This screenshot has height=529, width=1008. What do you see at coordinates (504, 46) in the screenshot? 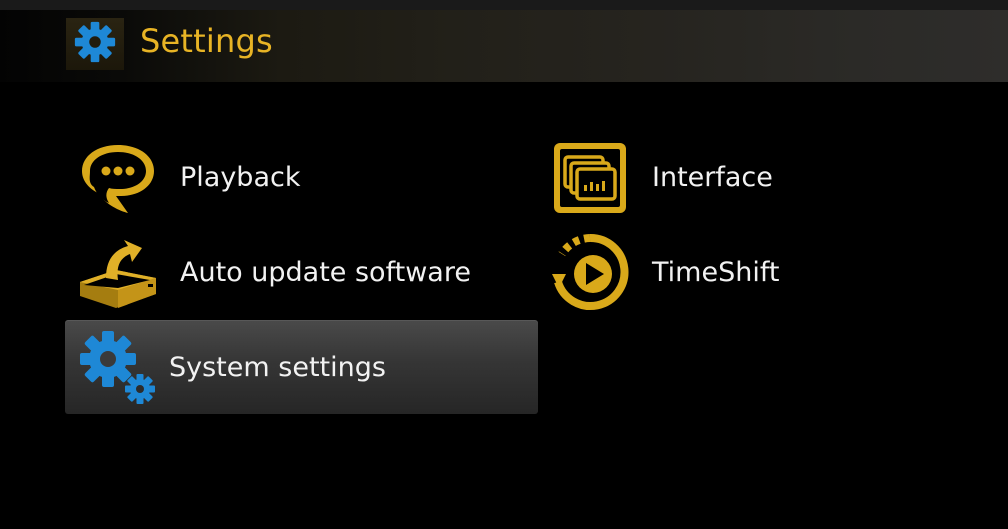
I see `header-bar: Settings` at bounding box center [504, 46].